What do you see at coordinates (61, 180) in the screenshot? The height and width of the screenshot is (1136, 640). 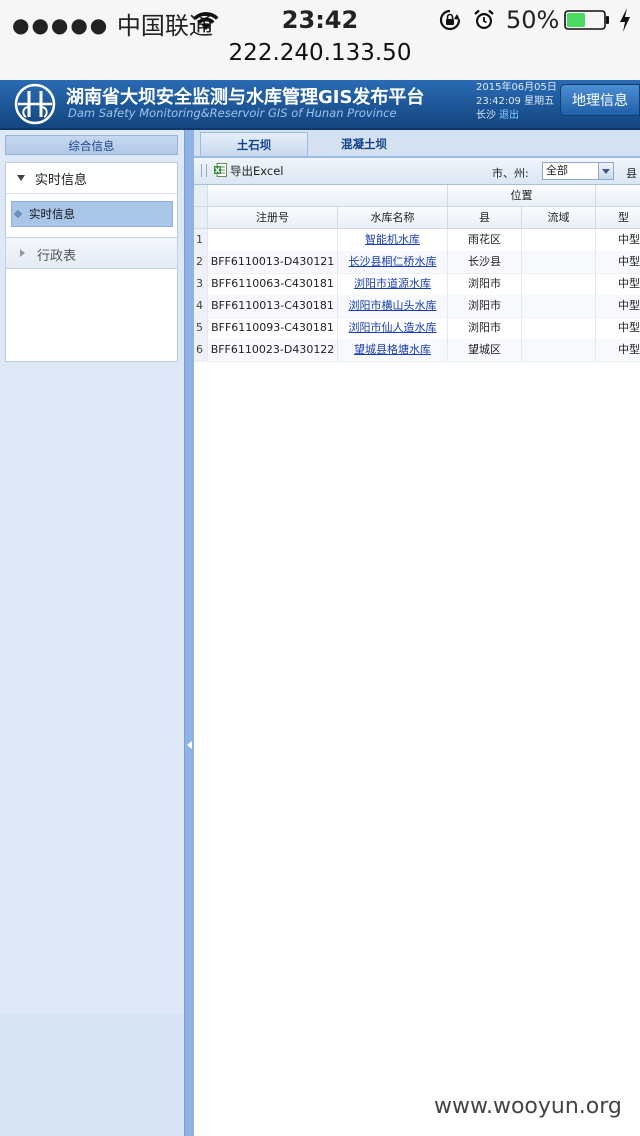 I see `accordion-realtime-label: 实时信息` at bounding box center [61, 180].